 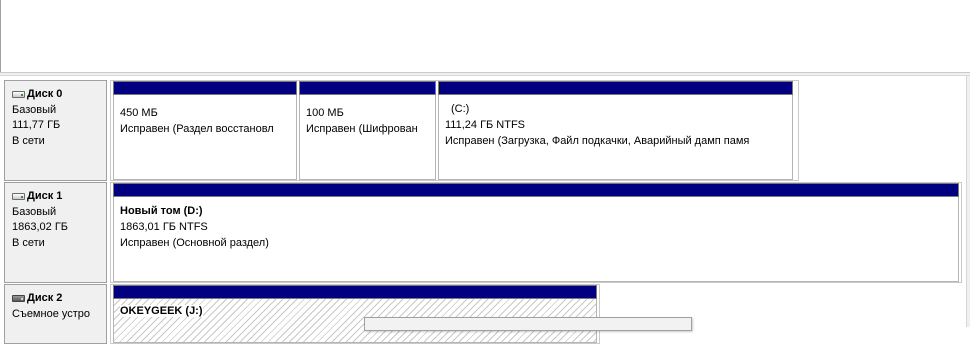 What do you see at coordinates (325, 113) in the screenshot?
I see `partition-size: 100 МБ` at bounding box center [325, 113].